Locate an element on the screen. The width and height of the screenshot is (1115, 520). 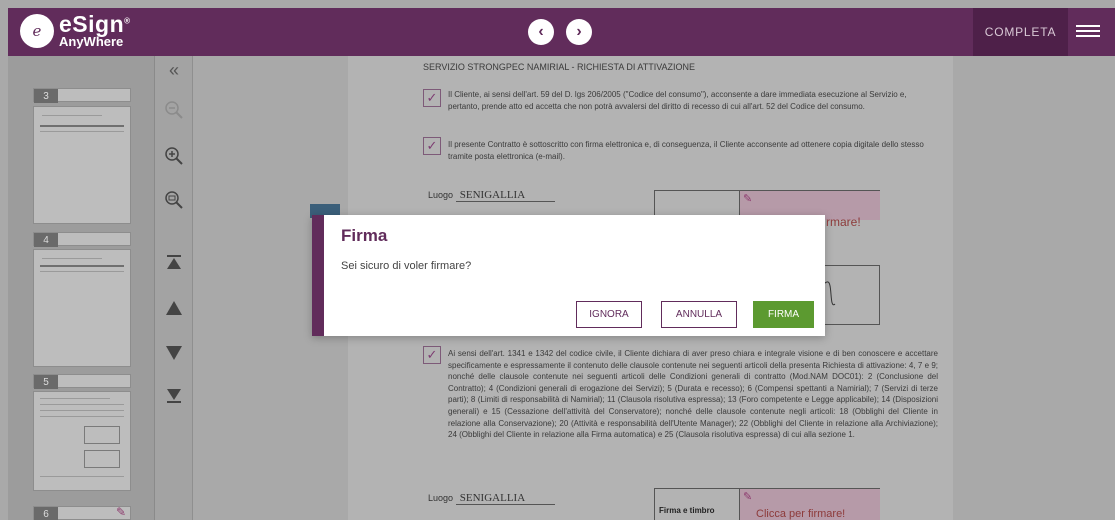
hamburger-menu-icon is located at coordinates (1088, 32).